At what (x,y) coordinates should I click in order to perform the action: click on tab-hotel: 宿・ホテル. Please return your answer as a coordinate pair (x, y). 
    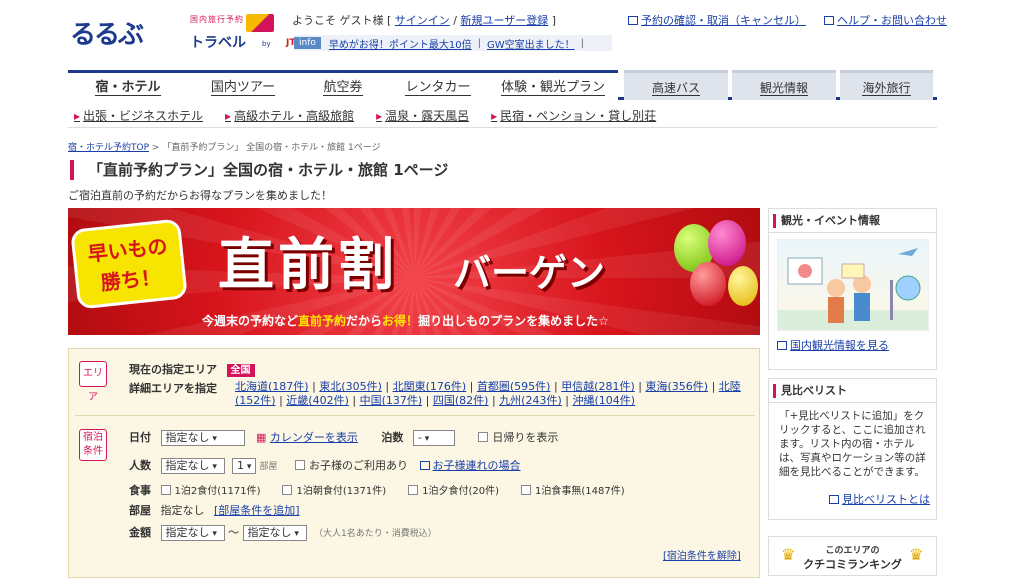
    Looking at the image, I should click on (128, 85).